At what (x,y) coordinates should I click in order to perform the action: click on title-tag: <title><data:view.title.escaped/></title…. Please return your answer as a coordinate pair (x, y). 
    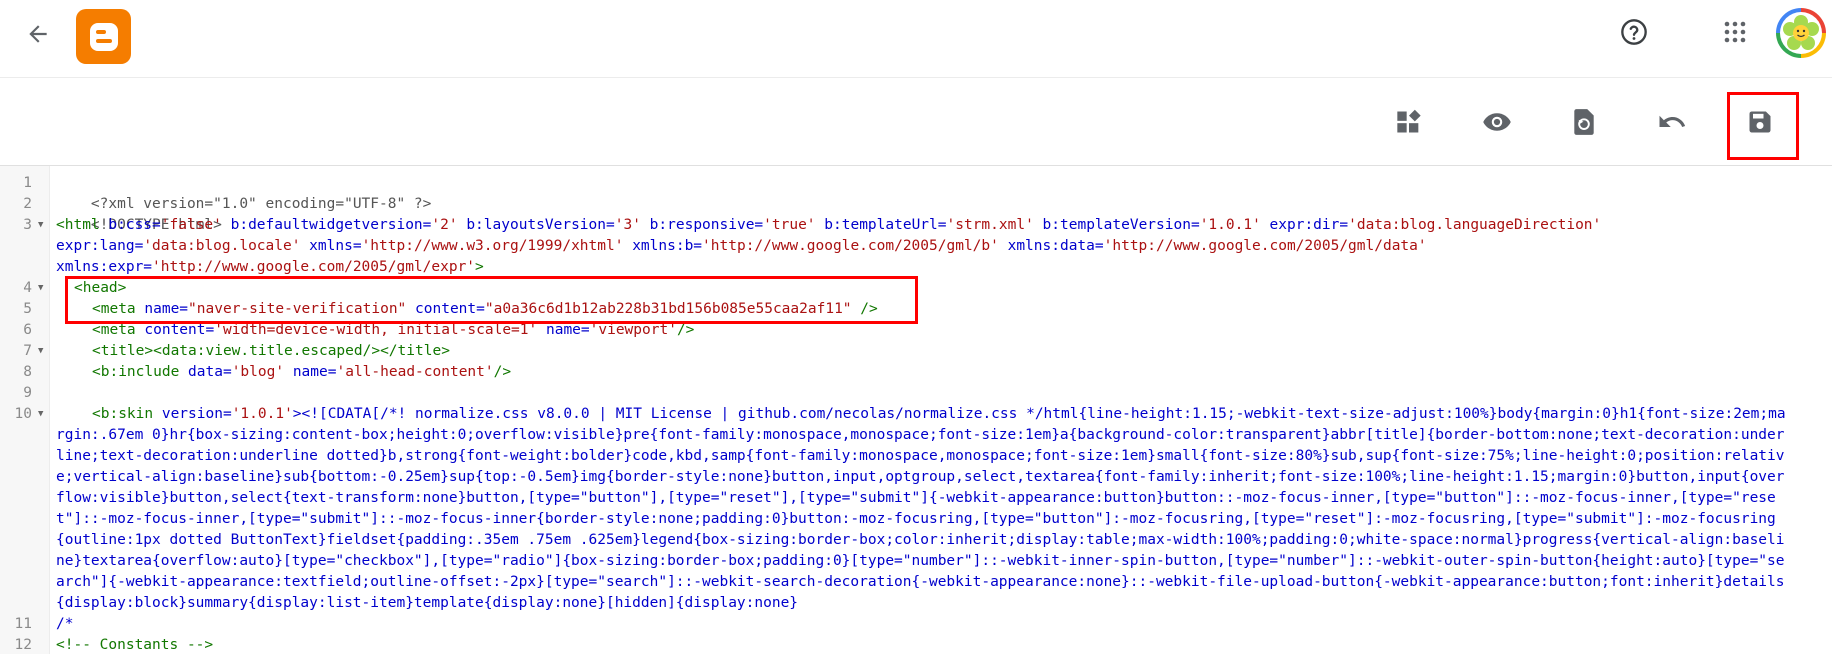
    Looking at the image, I should click on (271, 351).